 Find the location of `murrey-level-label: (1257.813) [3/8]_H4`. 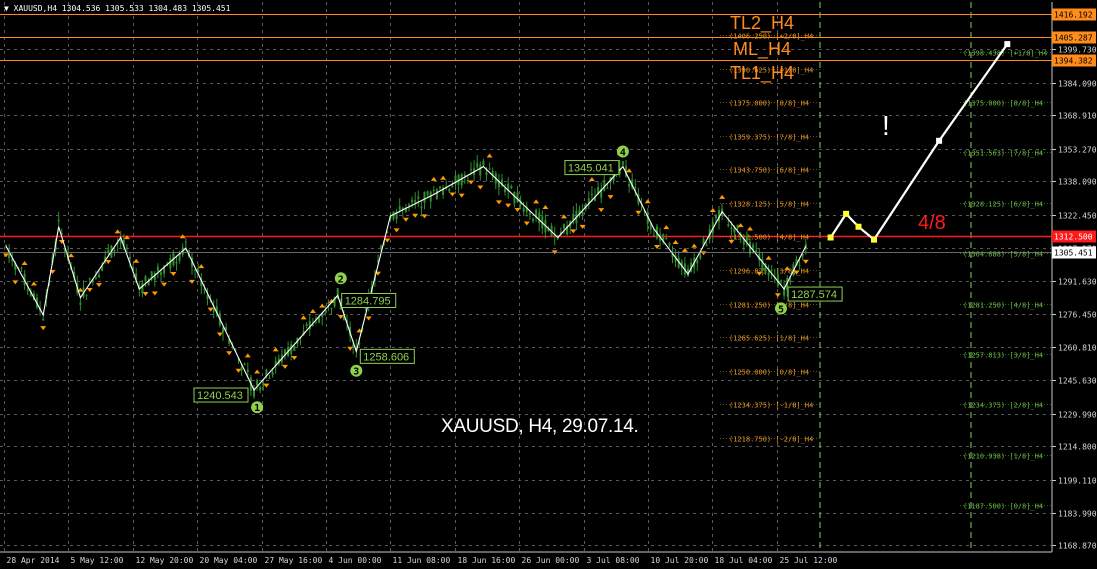

murrey-level-label: (1257.813) [3/8]_H4 is located at coordinates (1003, 356).